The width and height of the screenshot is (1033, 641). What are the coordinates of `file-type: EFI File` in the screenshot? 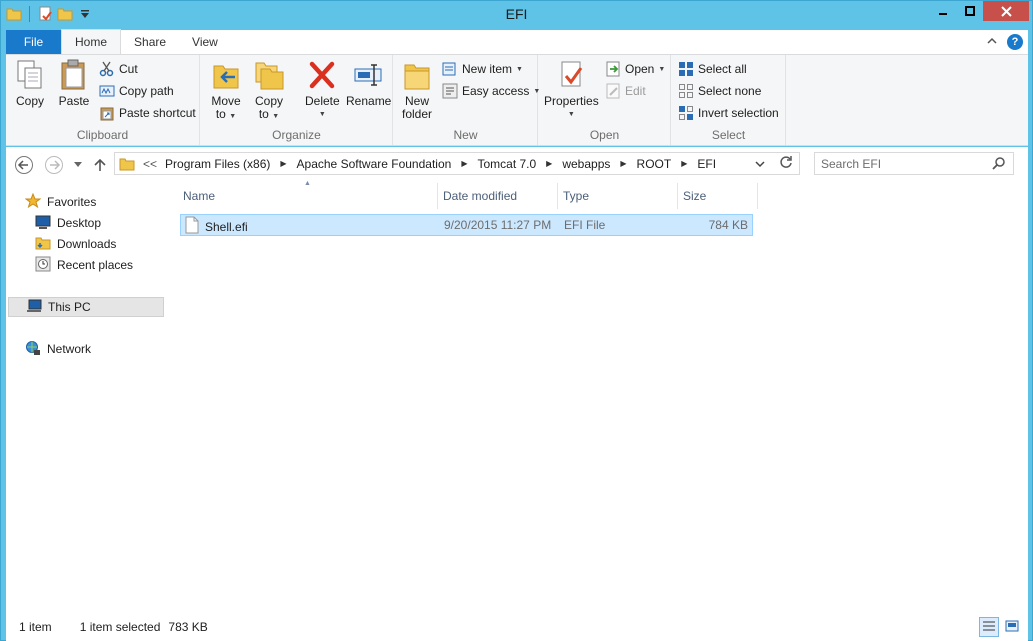 It's located at (585, 225).